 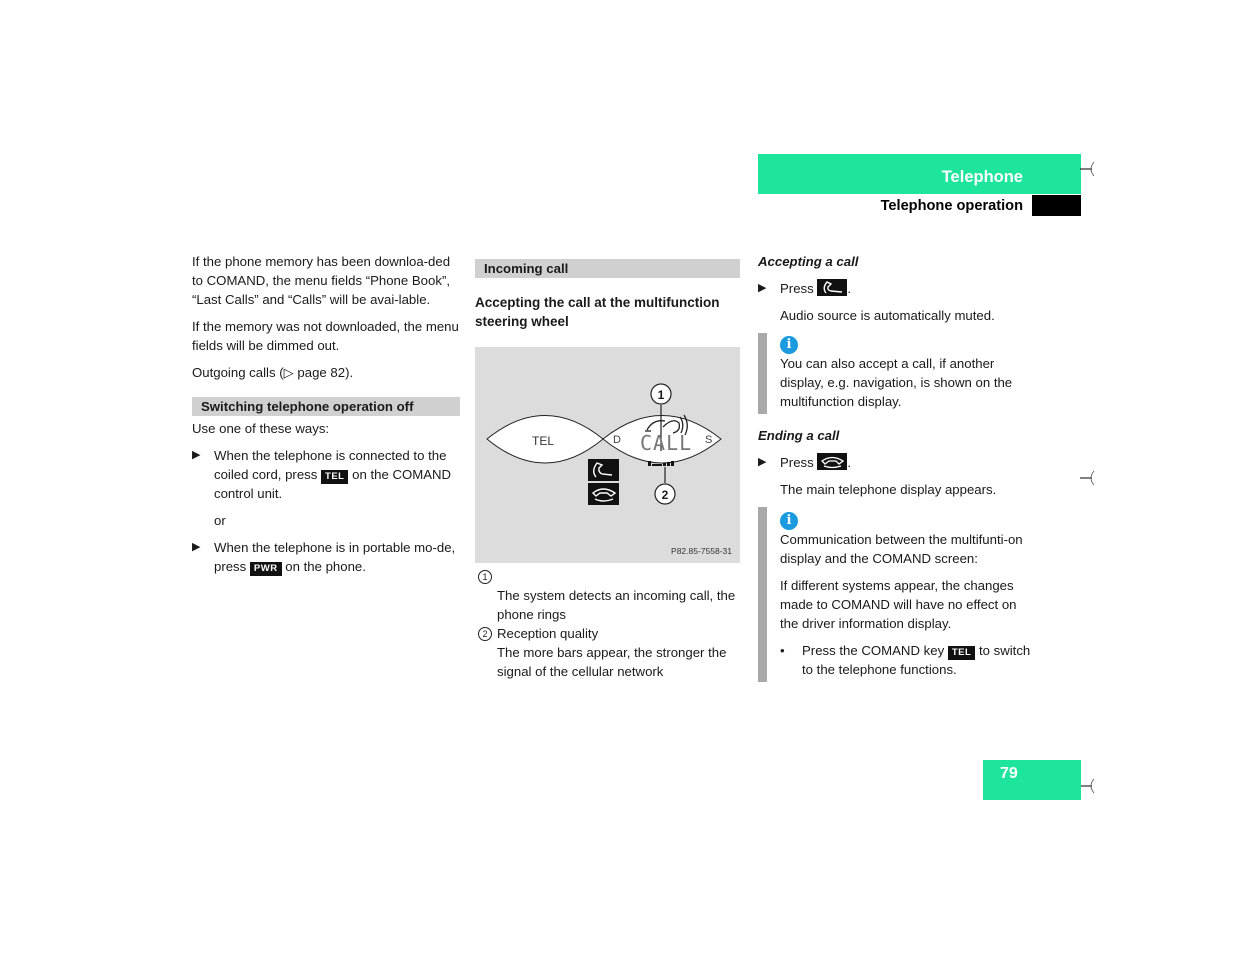 What do you see at coordinates (485, 577) in the screenshot?
I see `legend-number-1: 1` at bounding box center [485, 577].